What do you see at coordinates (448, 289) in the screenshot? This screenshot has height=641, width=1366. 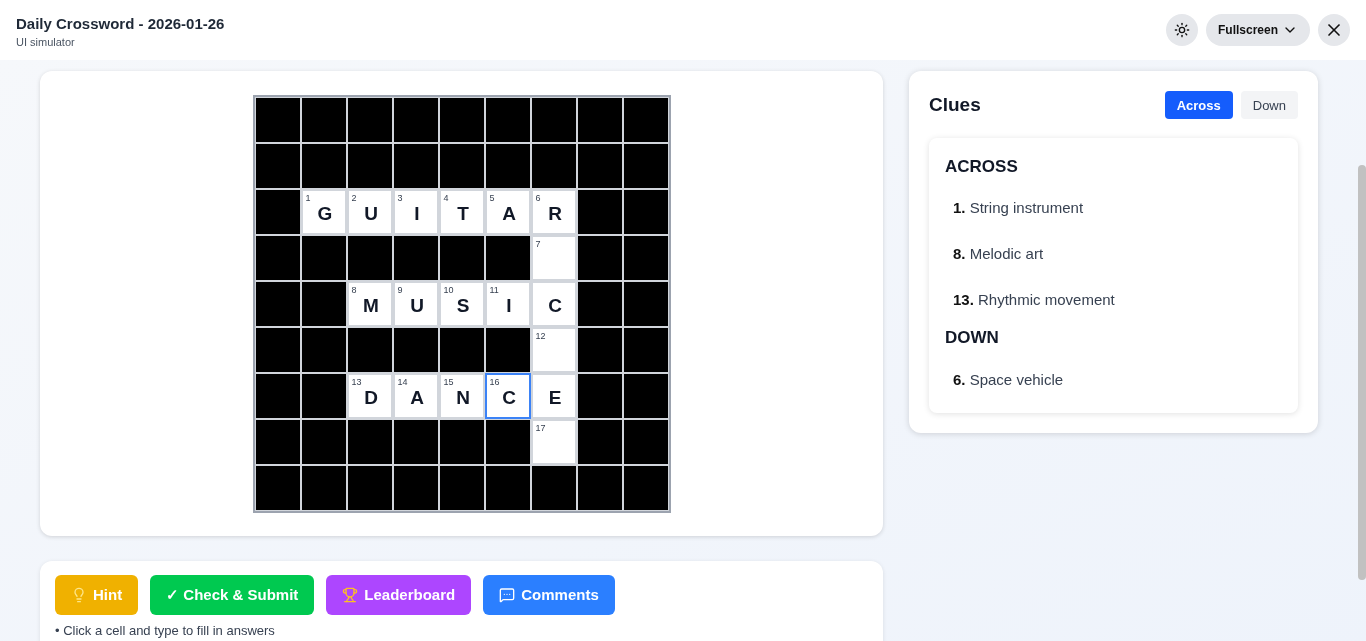 I see `clue-number: 10` at bounding box center [448, 289].